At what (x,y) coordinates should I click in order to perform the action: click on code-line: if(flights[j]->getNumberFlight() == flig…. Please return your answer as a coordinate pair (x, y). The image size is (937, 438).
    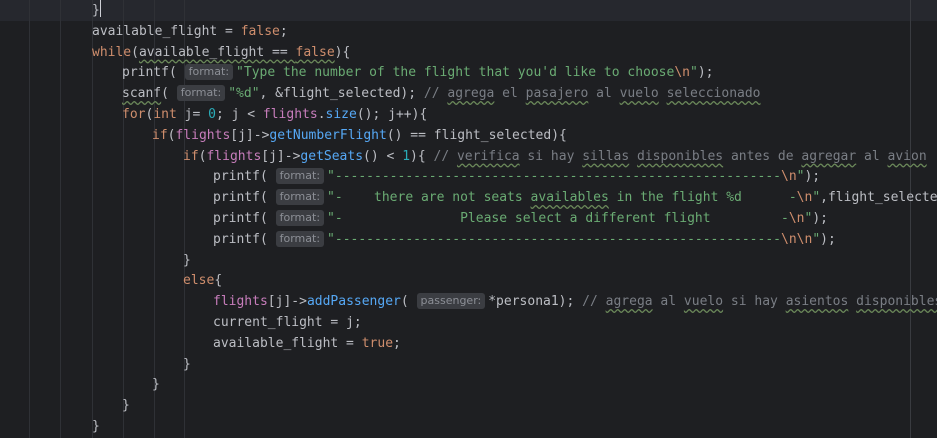
    Looking at the image, I should click on (359, 135).